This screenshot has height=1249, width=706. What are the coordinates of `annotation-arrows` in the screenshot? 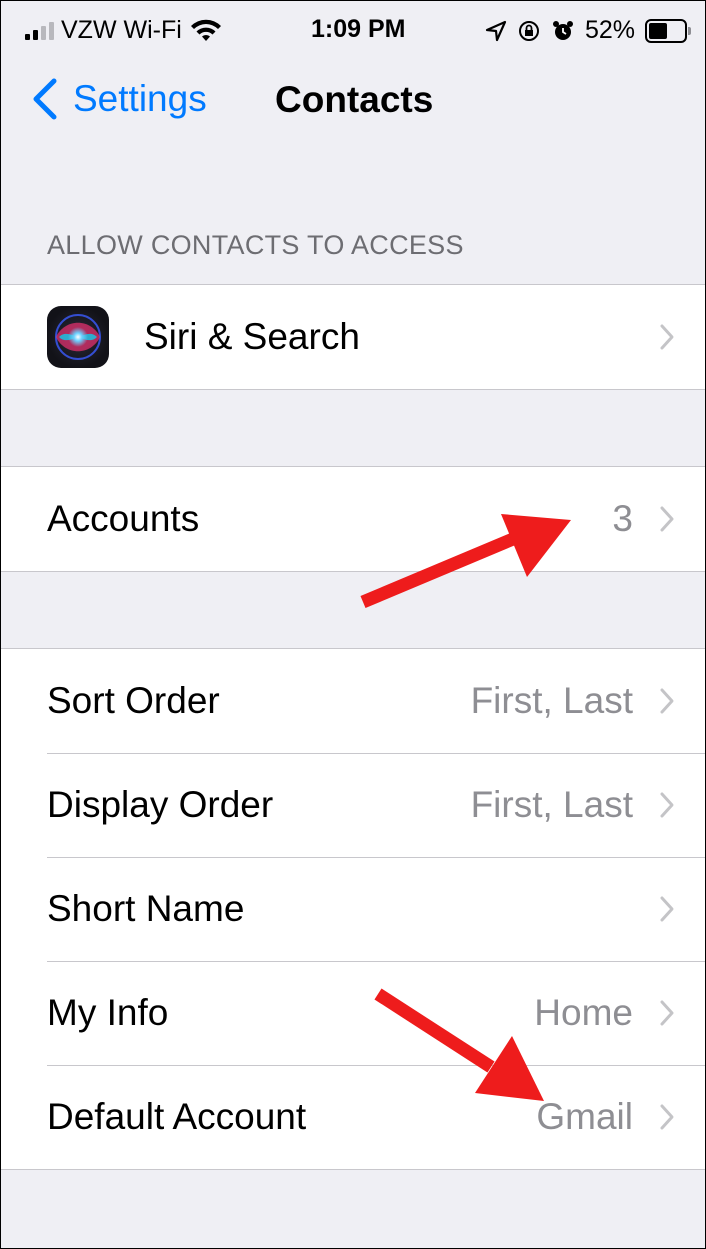 It's located at (465, 807).